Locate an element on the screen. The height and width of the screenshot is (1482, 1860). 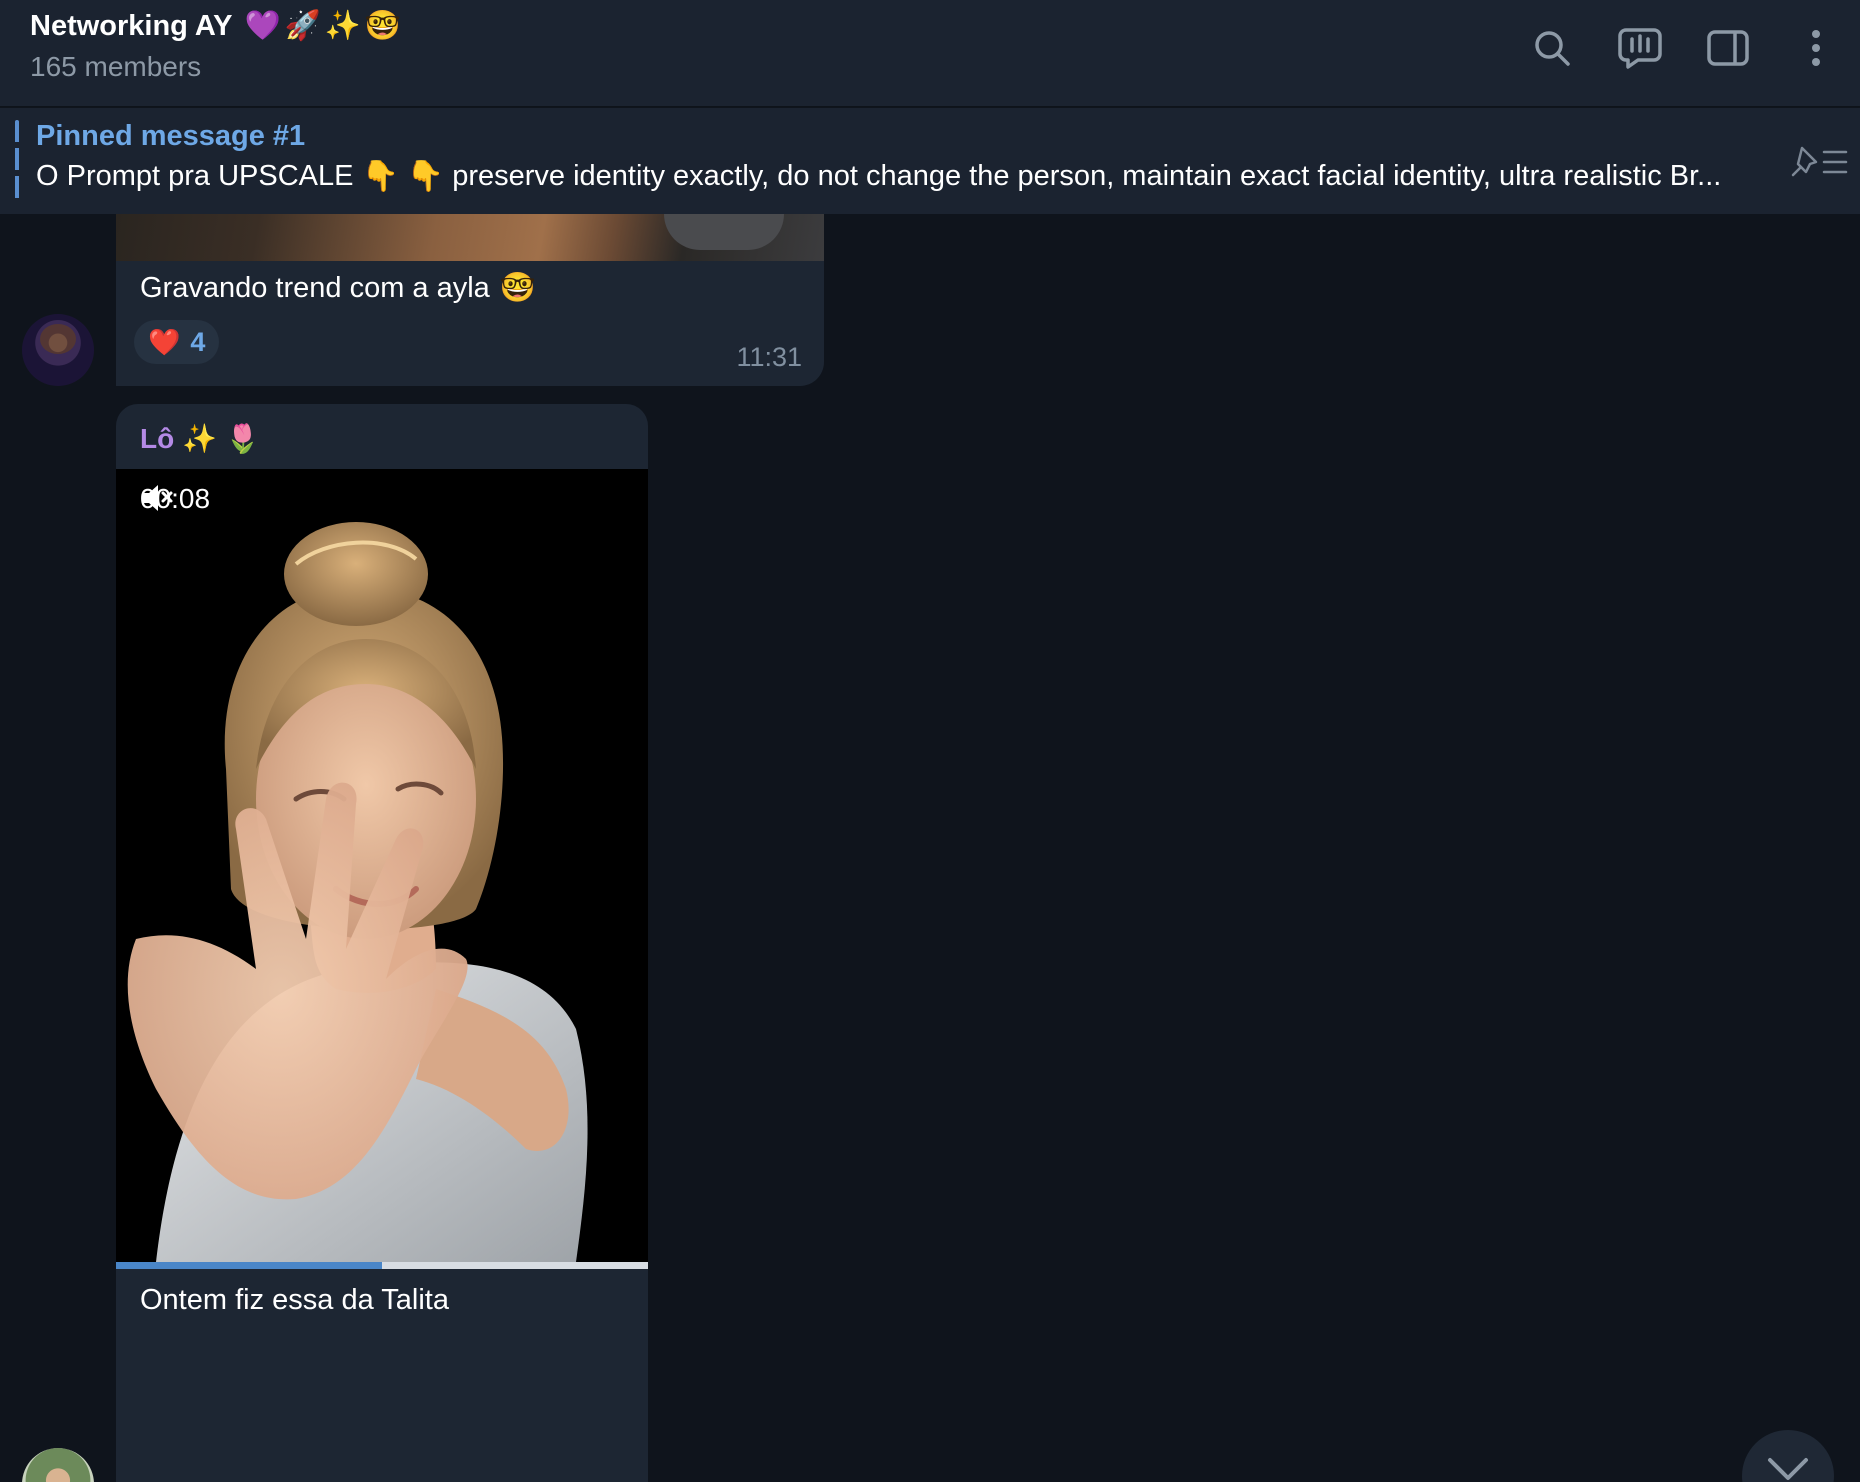
reaction-count: 4 is located at coordinates (198, 341).